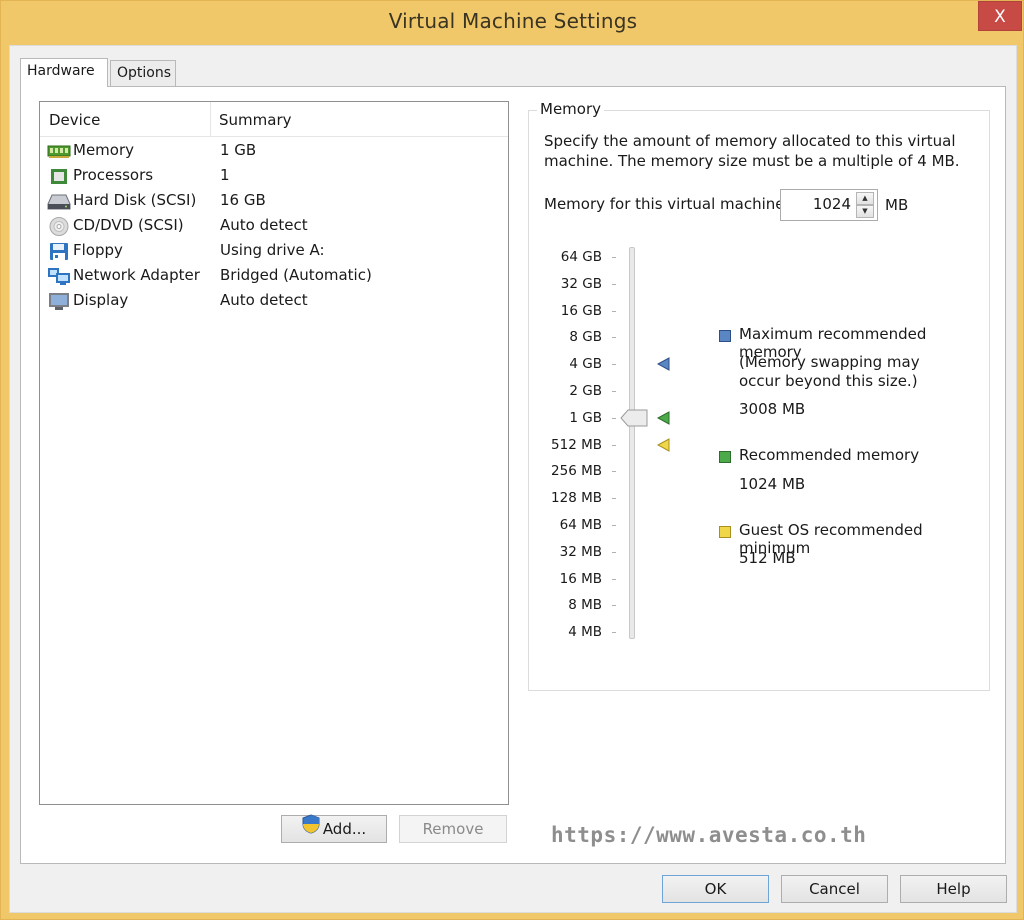 The height and width of the screenshot is (920, 1024). Describe the element at coordinates (585, 364) in the screenshot. I see `scale-label: 4 GB` at that location.